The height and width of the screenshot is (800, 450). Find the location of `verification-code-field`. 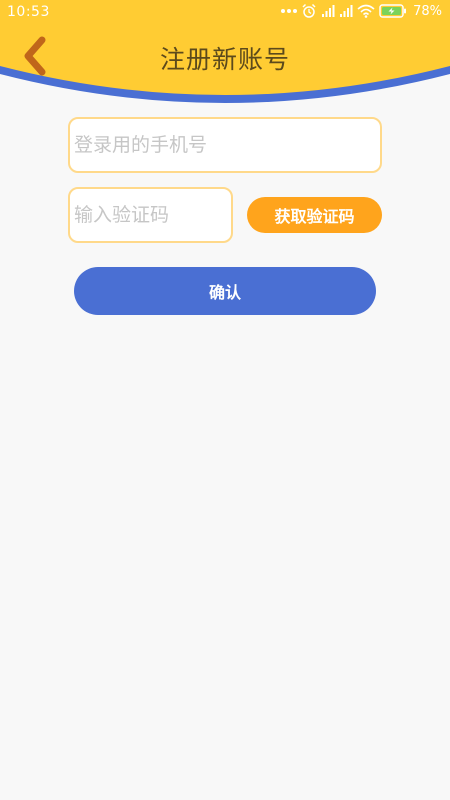

verification-code-field is located at coordinates (150, 215).